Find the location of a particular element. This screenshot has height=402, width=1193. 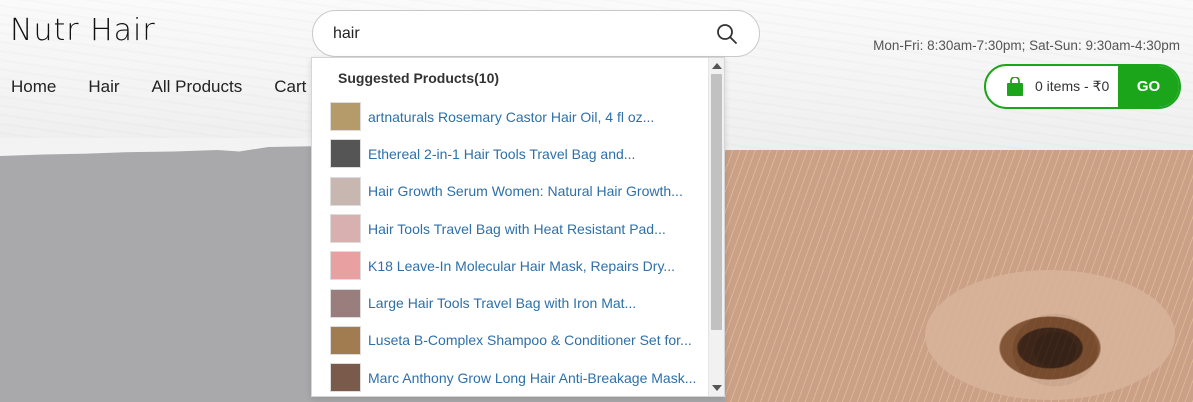

search-box is located at coordinates (536, 33).